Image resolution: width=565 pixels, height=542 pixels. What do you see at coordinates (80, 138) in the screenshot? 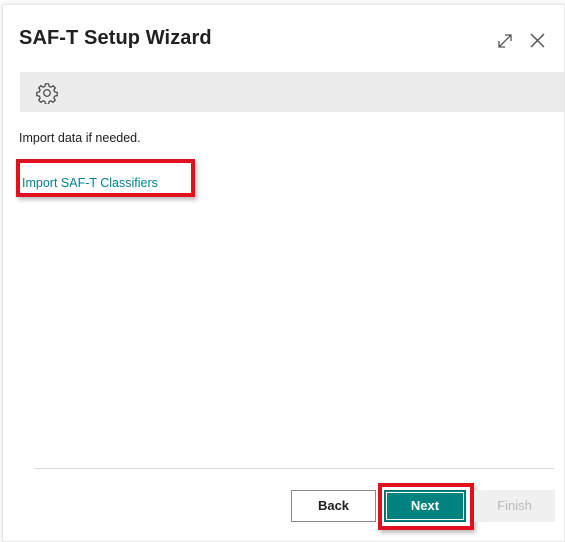
I see `instruction-text: Import data if needed.` at bounding box center [80, 138].